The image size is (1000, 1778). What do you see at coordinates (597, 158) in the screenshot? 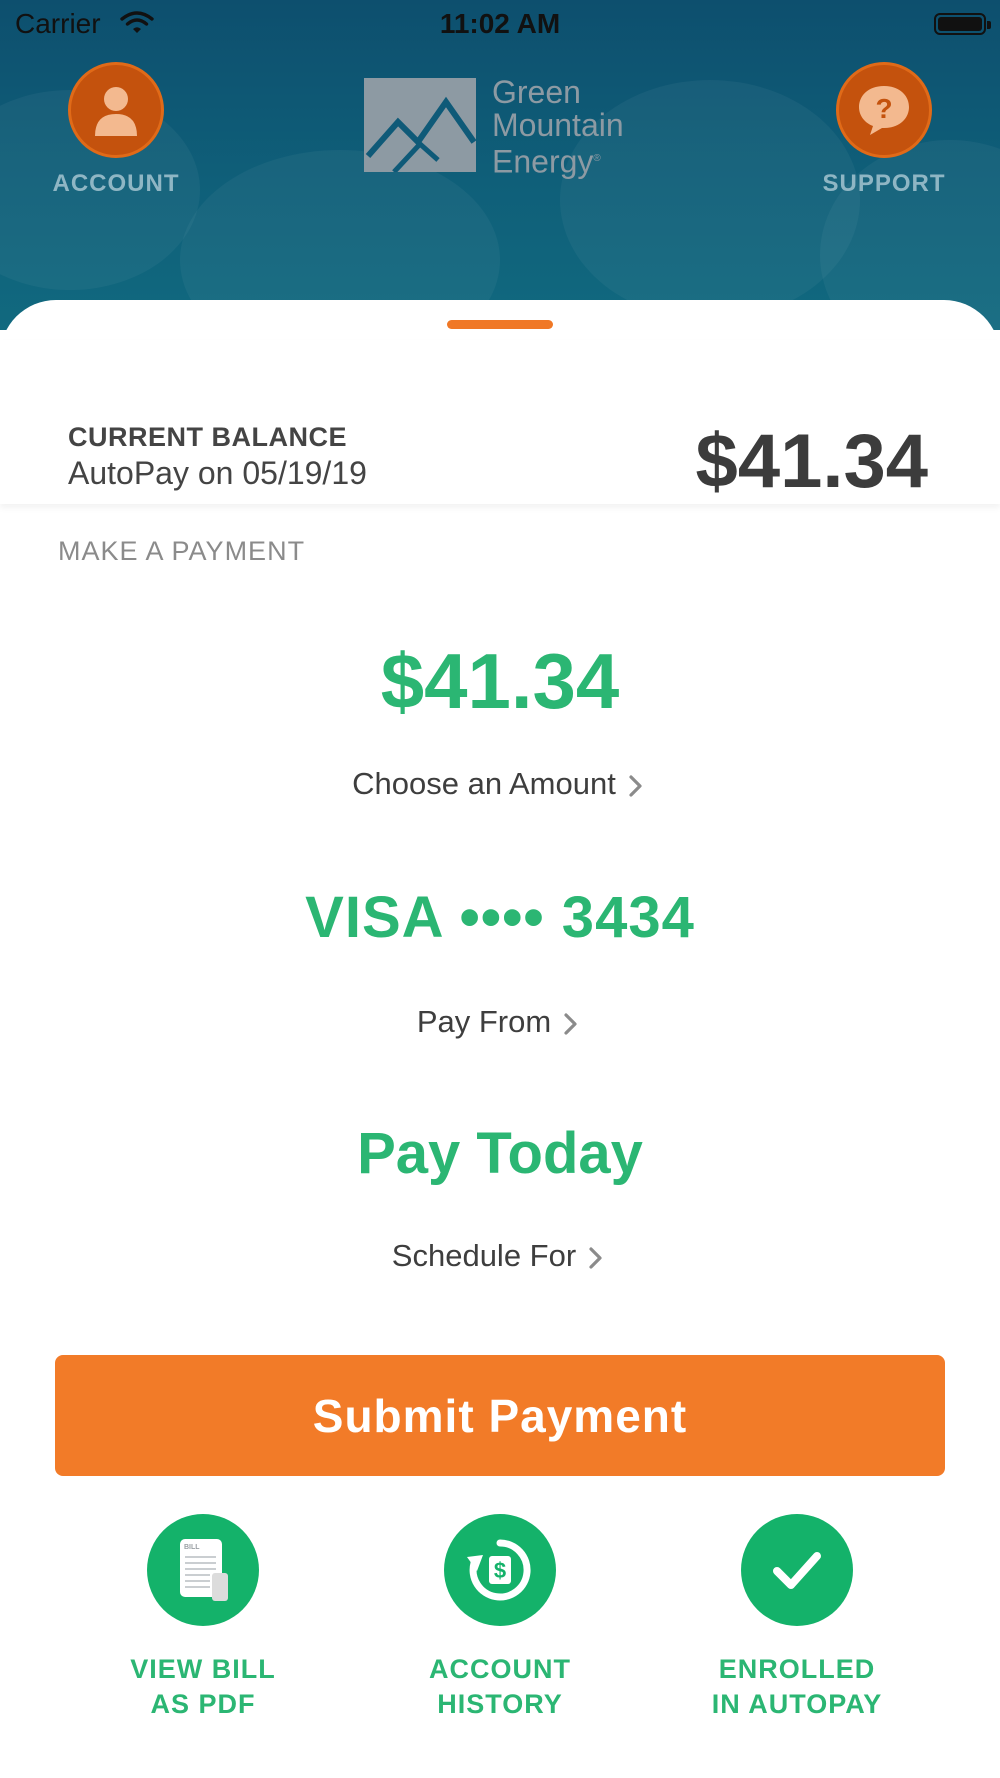
I see `registered-mark: ®` at bounding box center [597, 158].